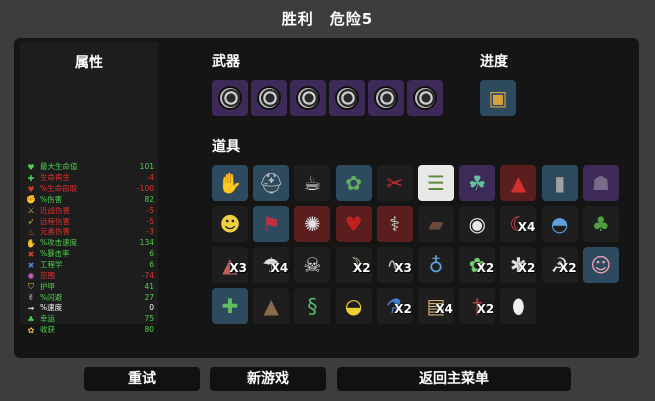  What do you see at coordinates (271, 183) in the screenshot?
I see `item-slot: ⛑` at bounding box center [271, 183].